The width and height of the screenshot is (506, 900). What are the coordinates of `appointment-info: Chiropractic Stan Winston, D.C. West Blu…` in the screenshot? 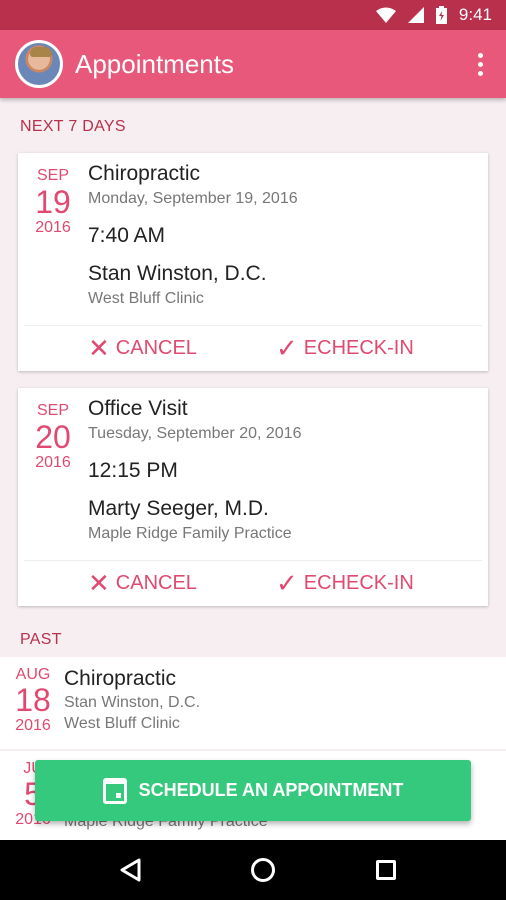 It's located at (132, 700).